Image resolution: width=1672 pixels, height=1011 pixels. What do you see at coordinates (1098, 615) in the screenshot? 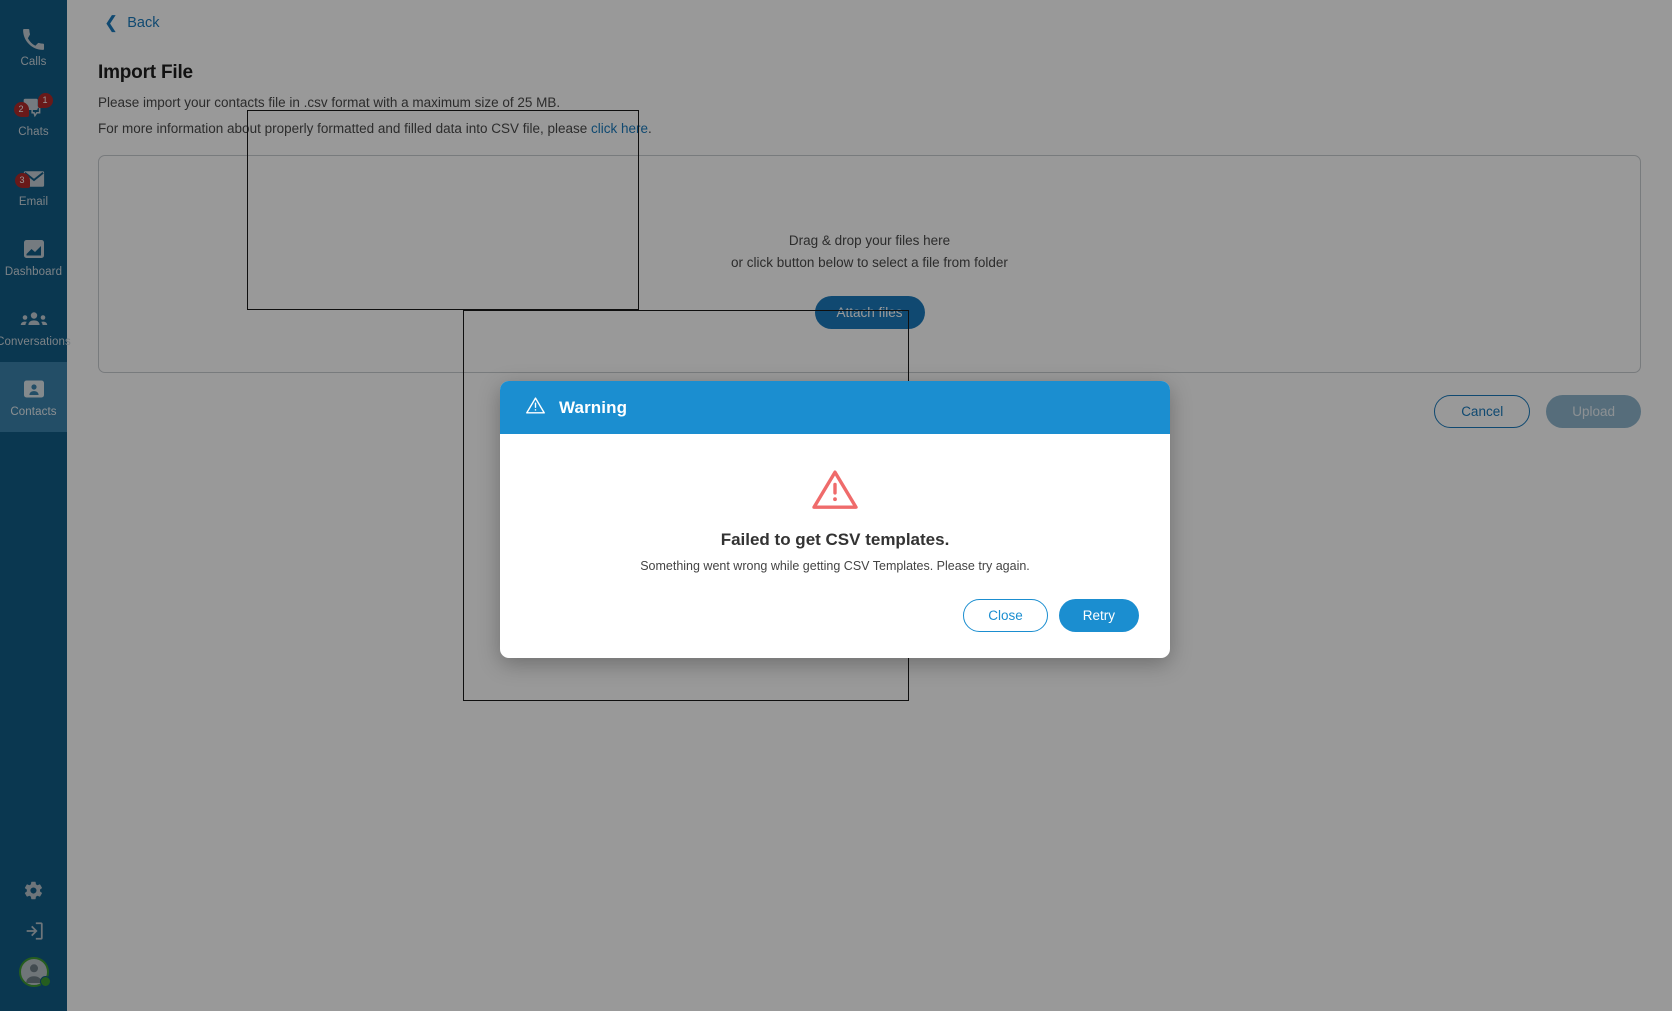
I see `retry-button: Retry` at bounding box center [1098, 615].